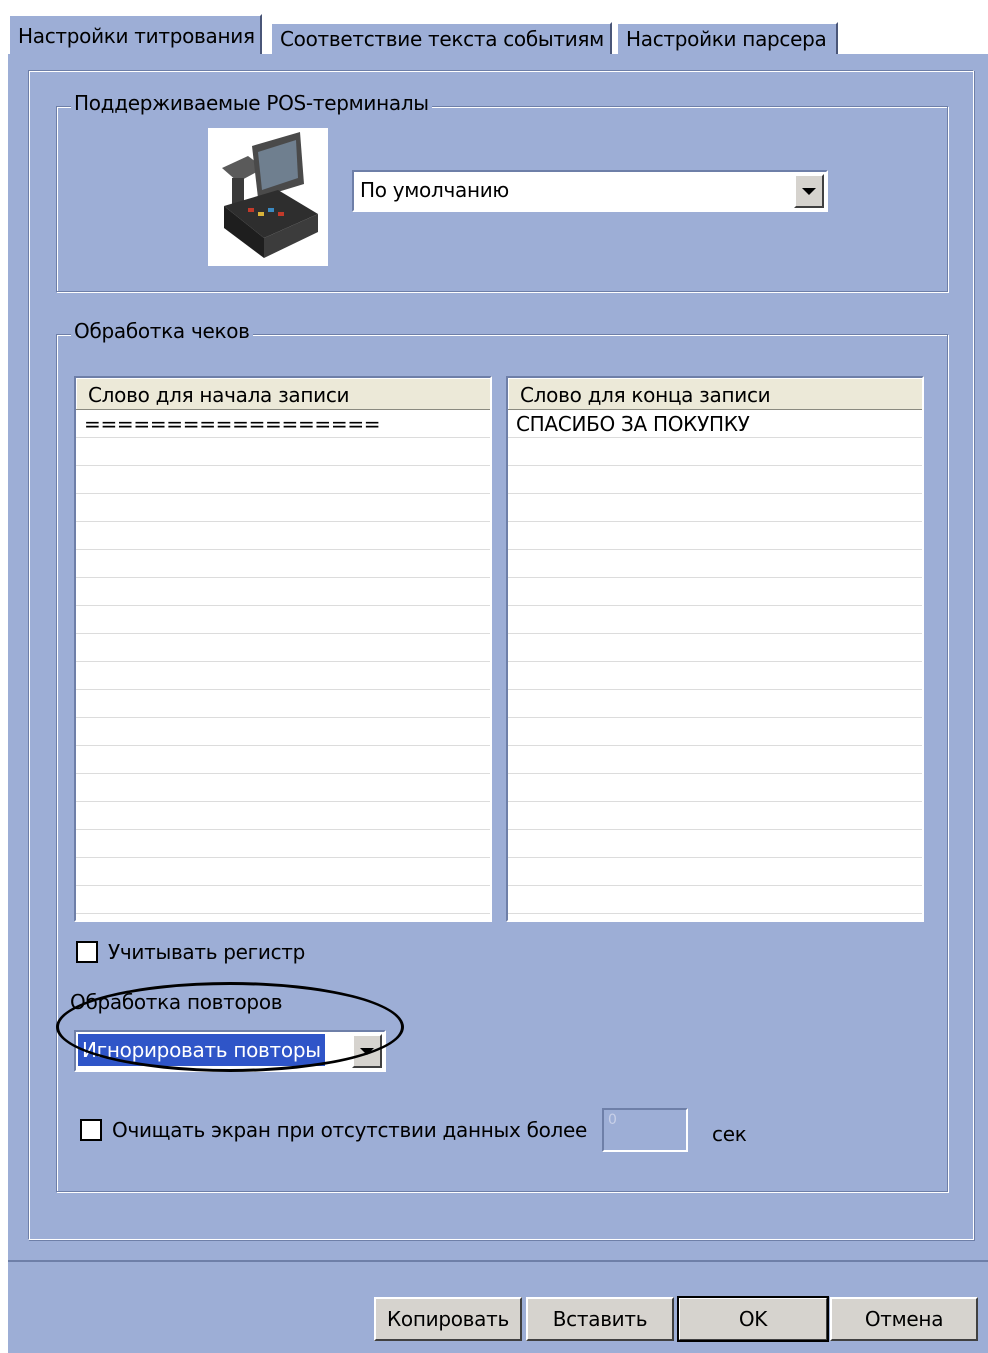 Image resolution: width=988 pixels, height=1353 pixels. What do you see at coordinates (207, 952) in the screenshot?
I see `case-sensitive-label: Учитывать регистр` at bounding box center [207, 952].